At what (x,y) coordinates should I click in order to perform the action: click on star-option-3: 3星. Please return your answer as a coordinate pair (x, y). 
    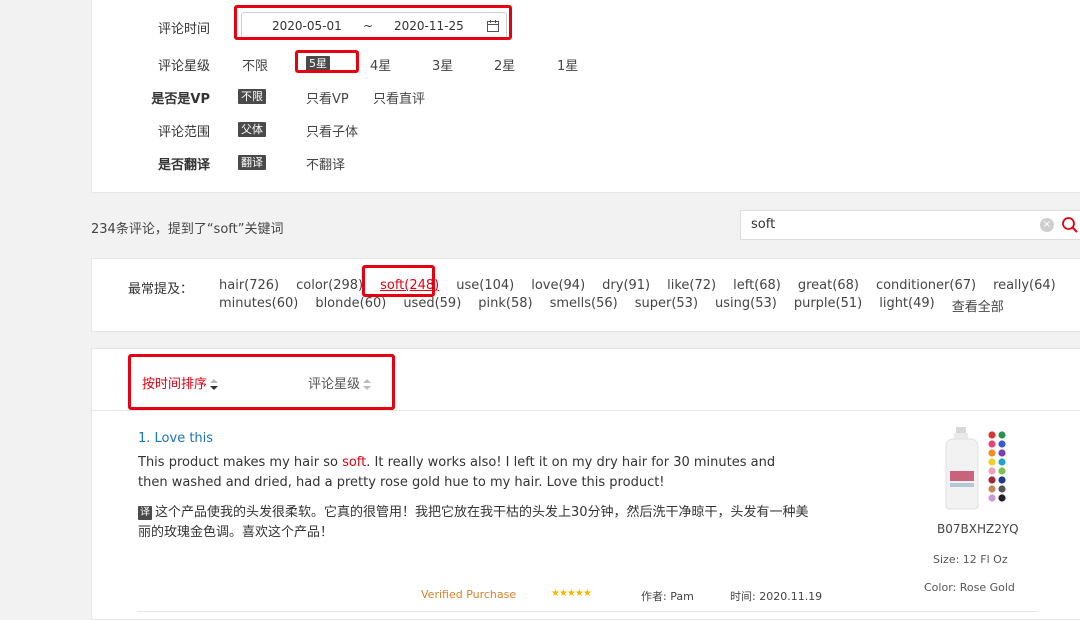
    Looking at the image, I should click on (442, 64).